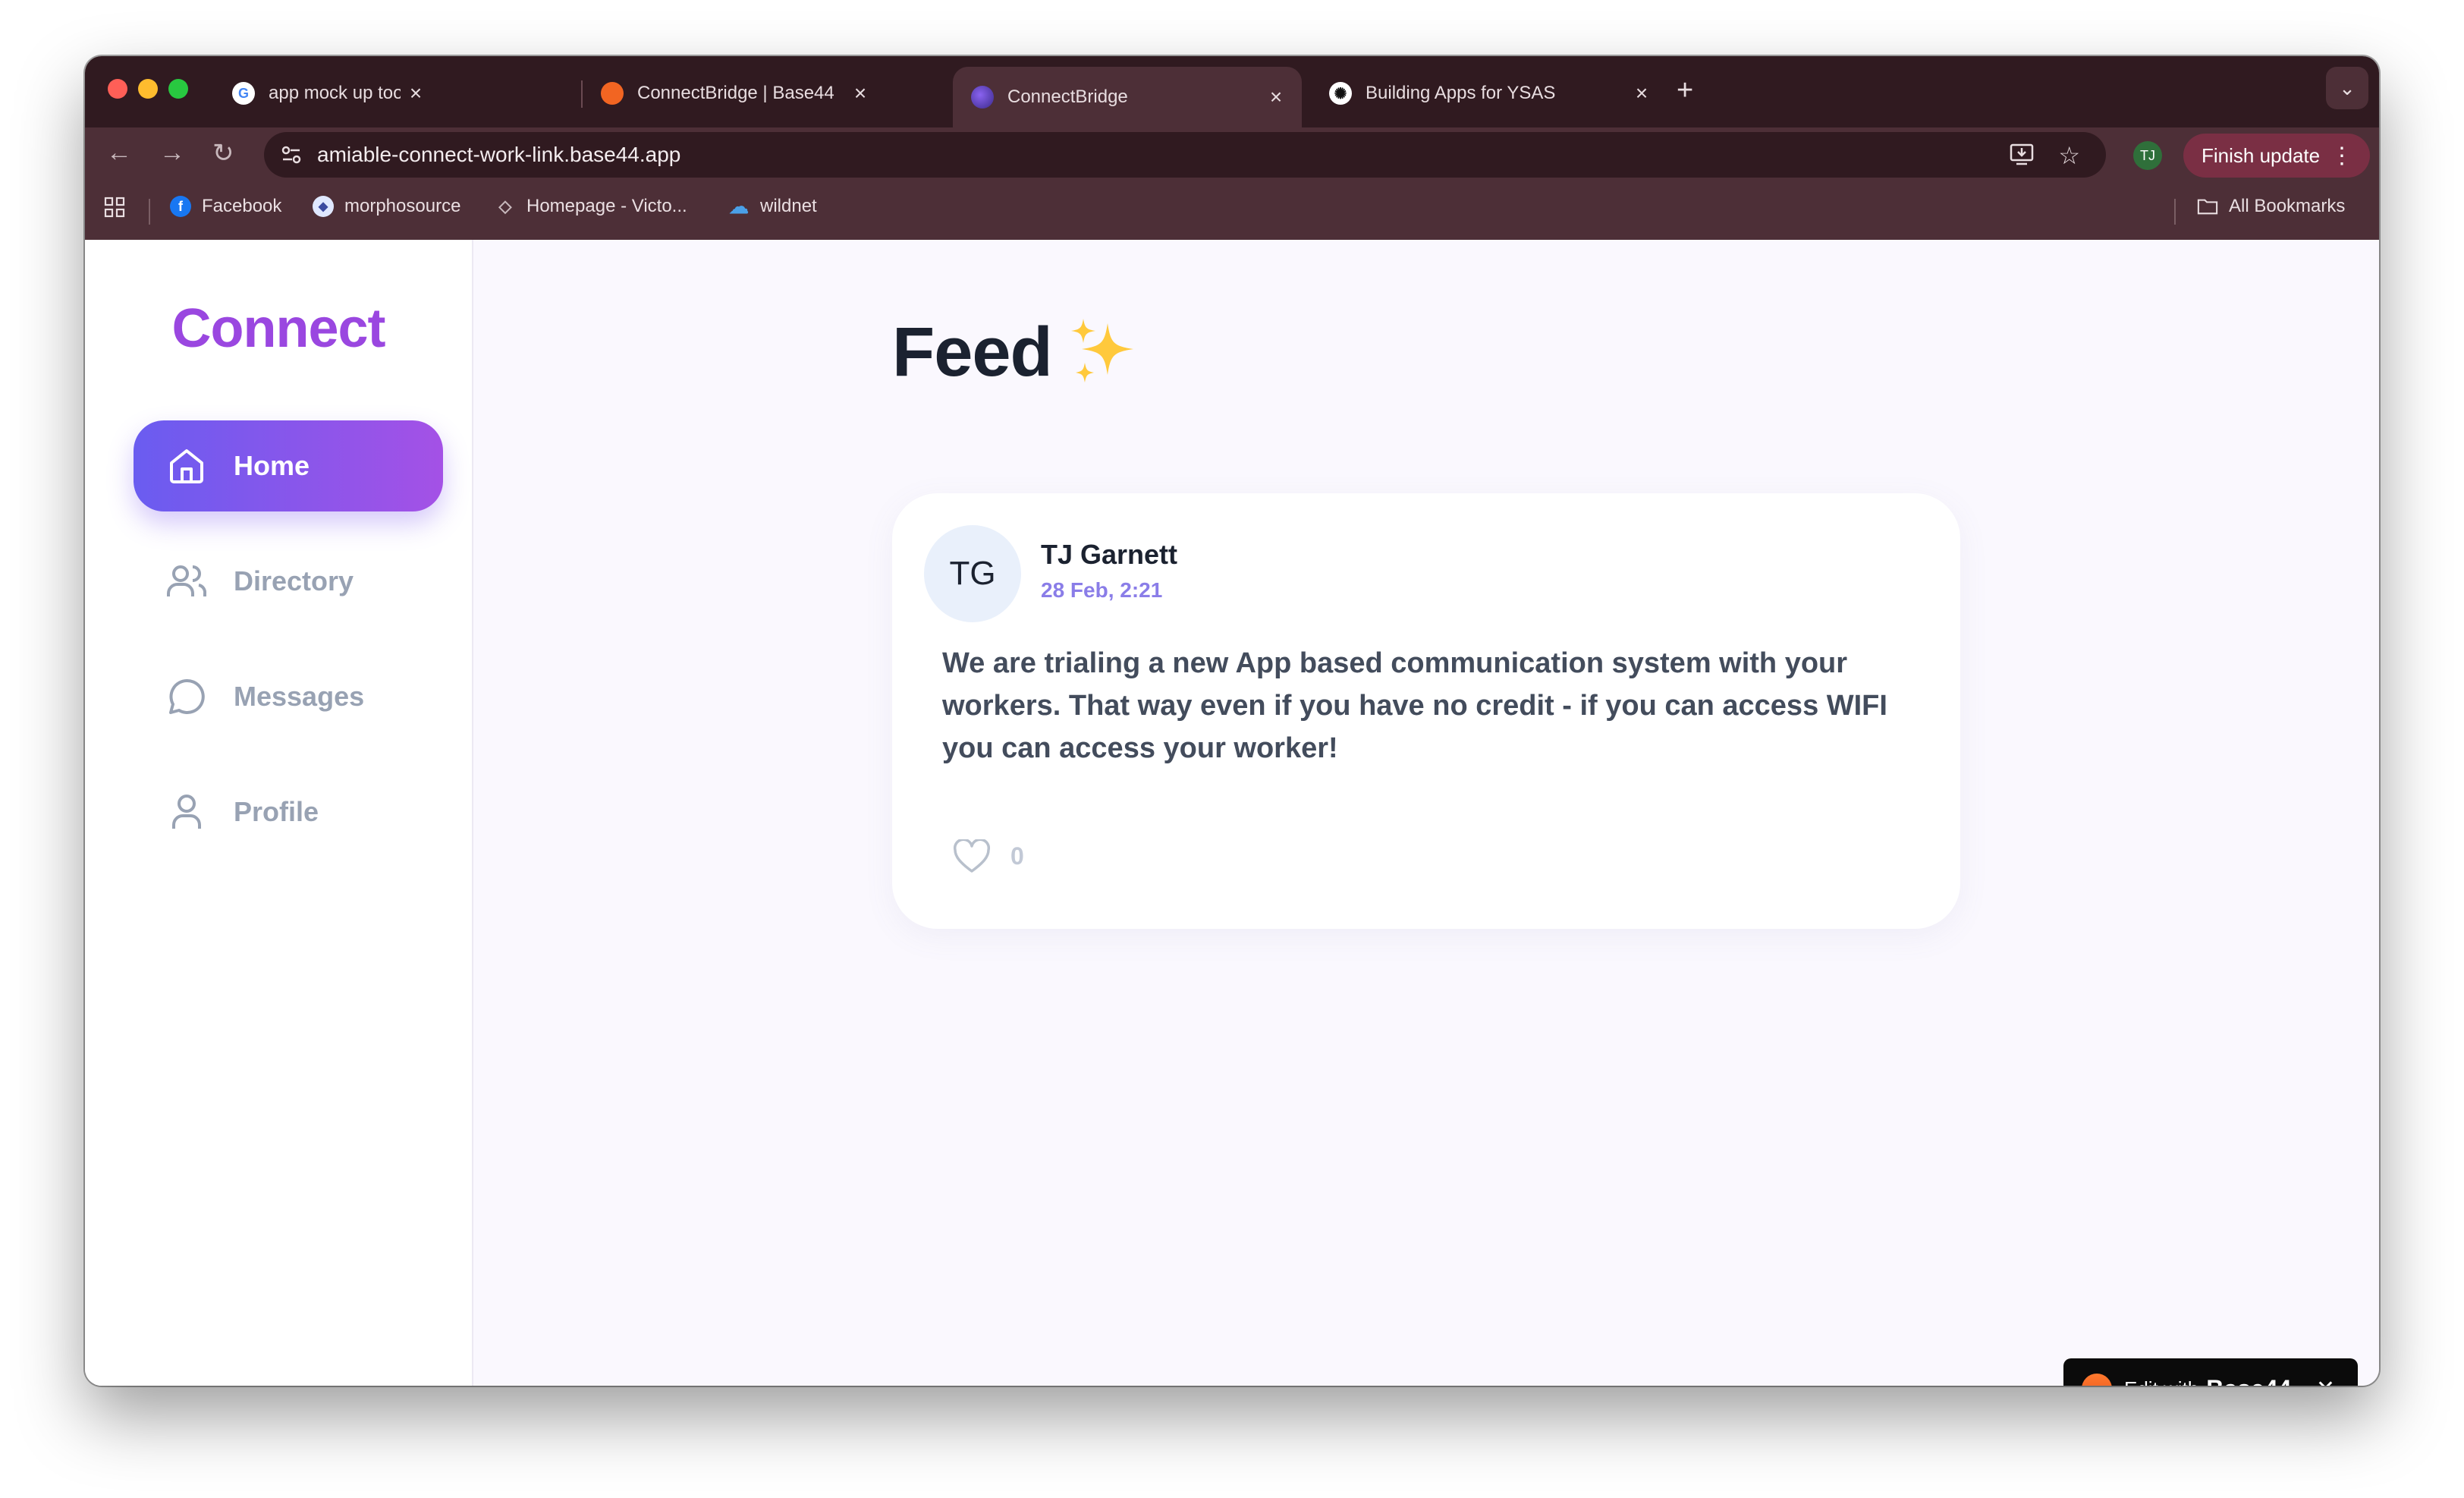 The image size is (2464, 1498). Describe the element at coordinates (2161, 1381) in the screenshot. I see `edit-with-label: Edit with` at that location.